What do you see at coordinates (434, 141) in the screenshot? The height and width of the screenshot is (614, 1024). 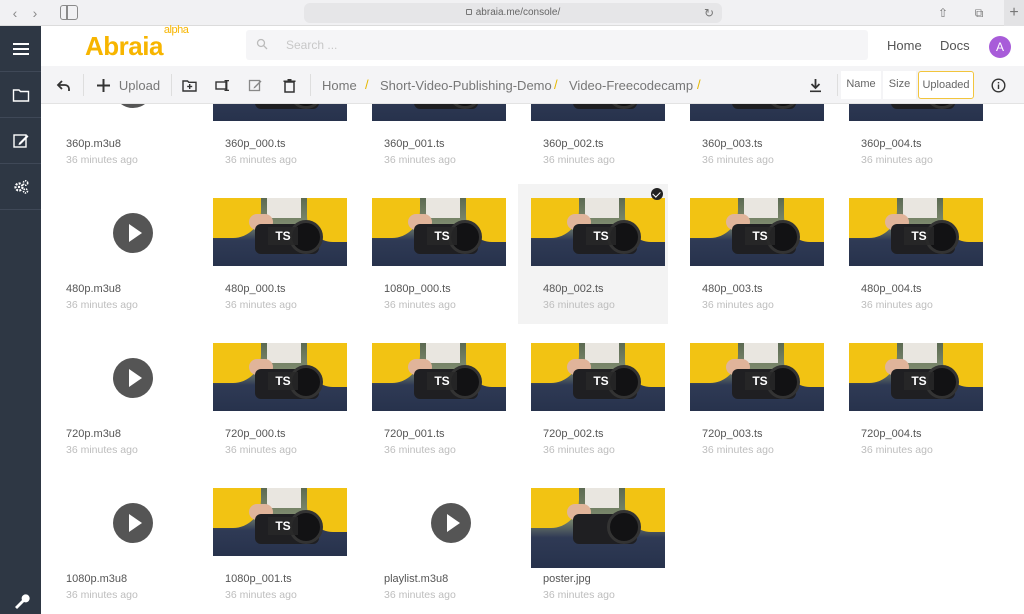 I see `file-item: TS 360p_001.ts 36 minutes ago` at bounding box center [434, 141].